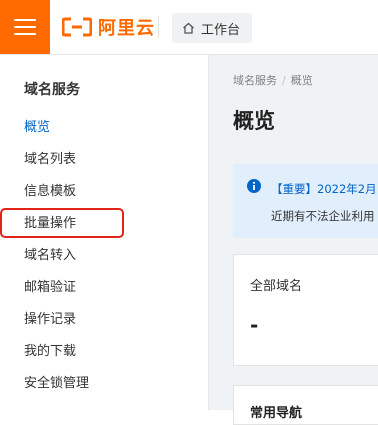 This screenshot has width=378, height=425. What do you see at coordinates (104, 192) in the screenshot?
I see `sidebar-item-info-template: 信息模板` at bounding box center [104, 192].